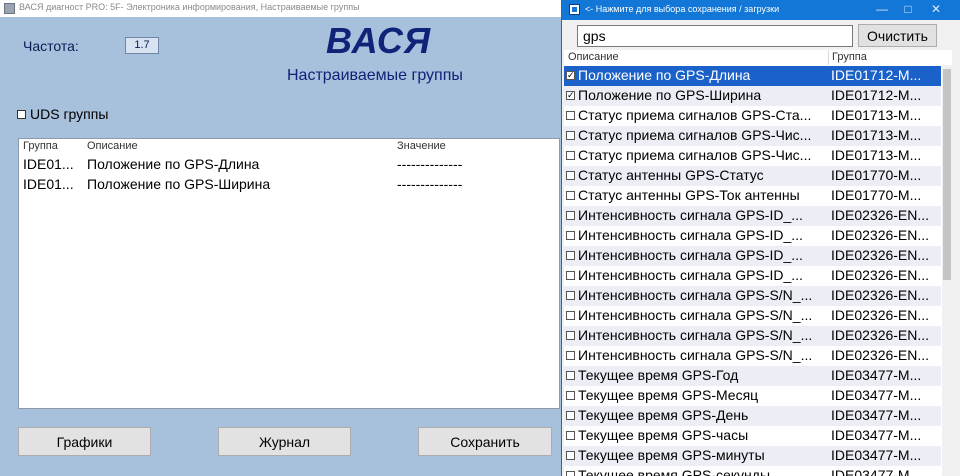 The width and height of the screenshot is (960, 476). What do you see at coordinates (379, 40) in the screenshot?
I see `brand-title: ВАСЯ` at bounding box center [379, 40].